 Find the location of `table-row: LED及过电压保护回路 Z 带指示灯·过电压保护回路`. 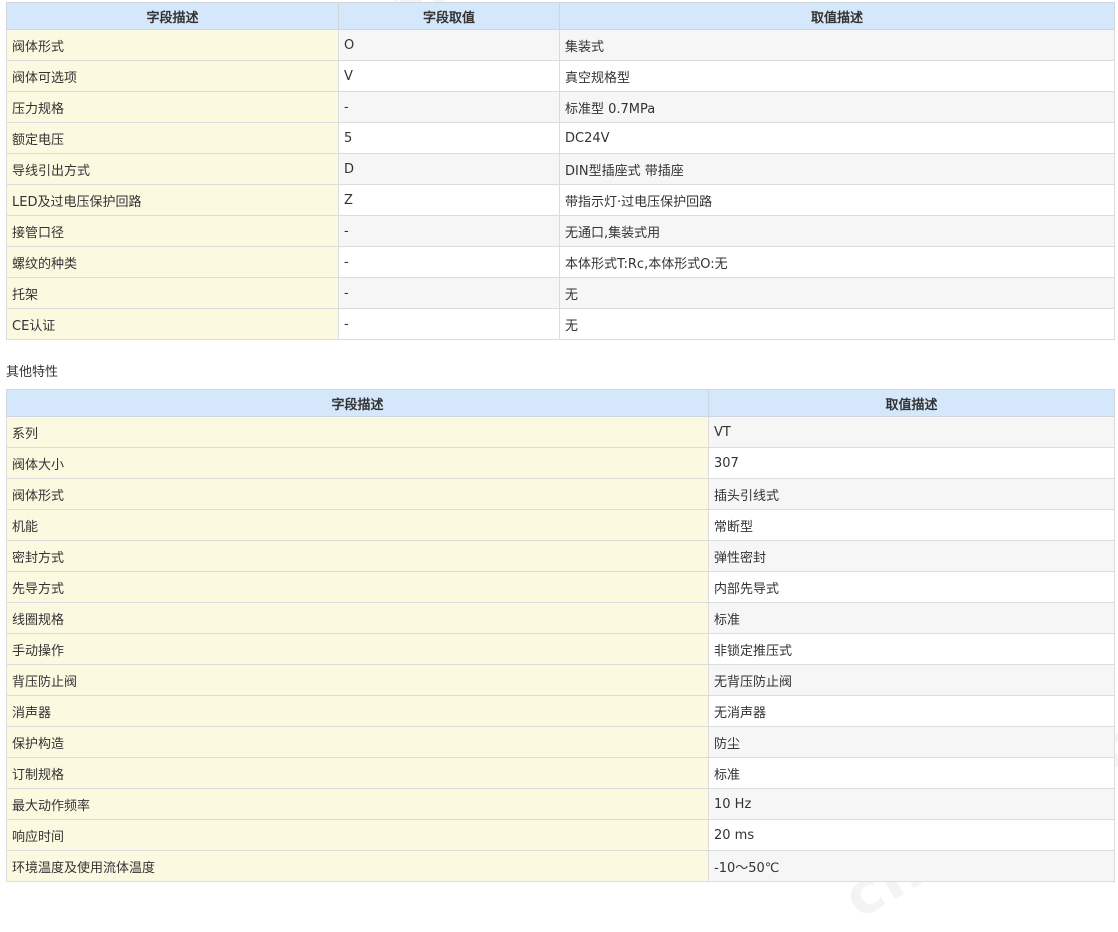

table-row: LED及过电压保护回路 Z 带指示灯·过电压保护回路 is located at coordinates (560, 200).